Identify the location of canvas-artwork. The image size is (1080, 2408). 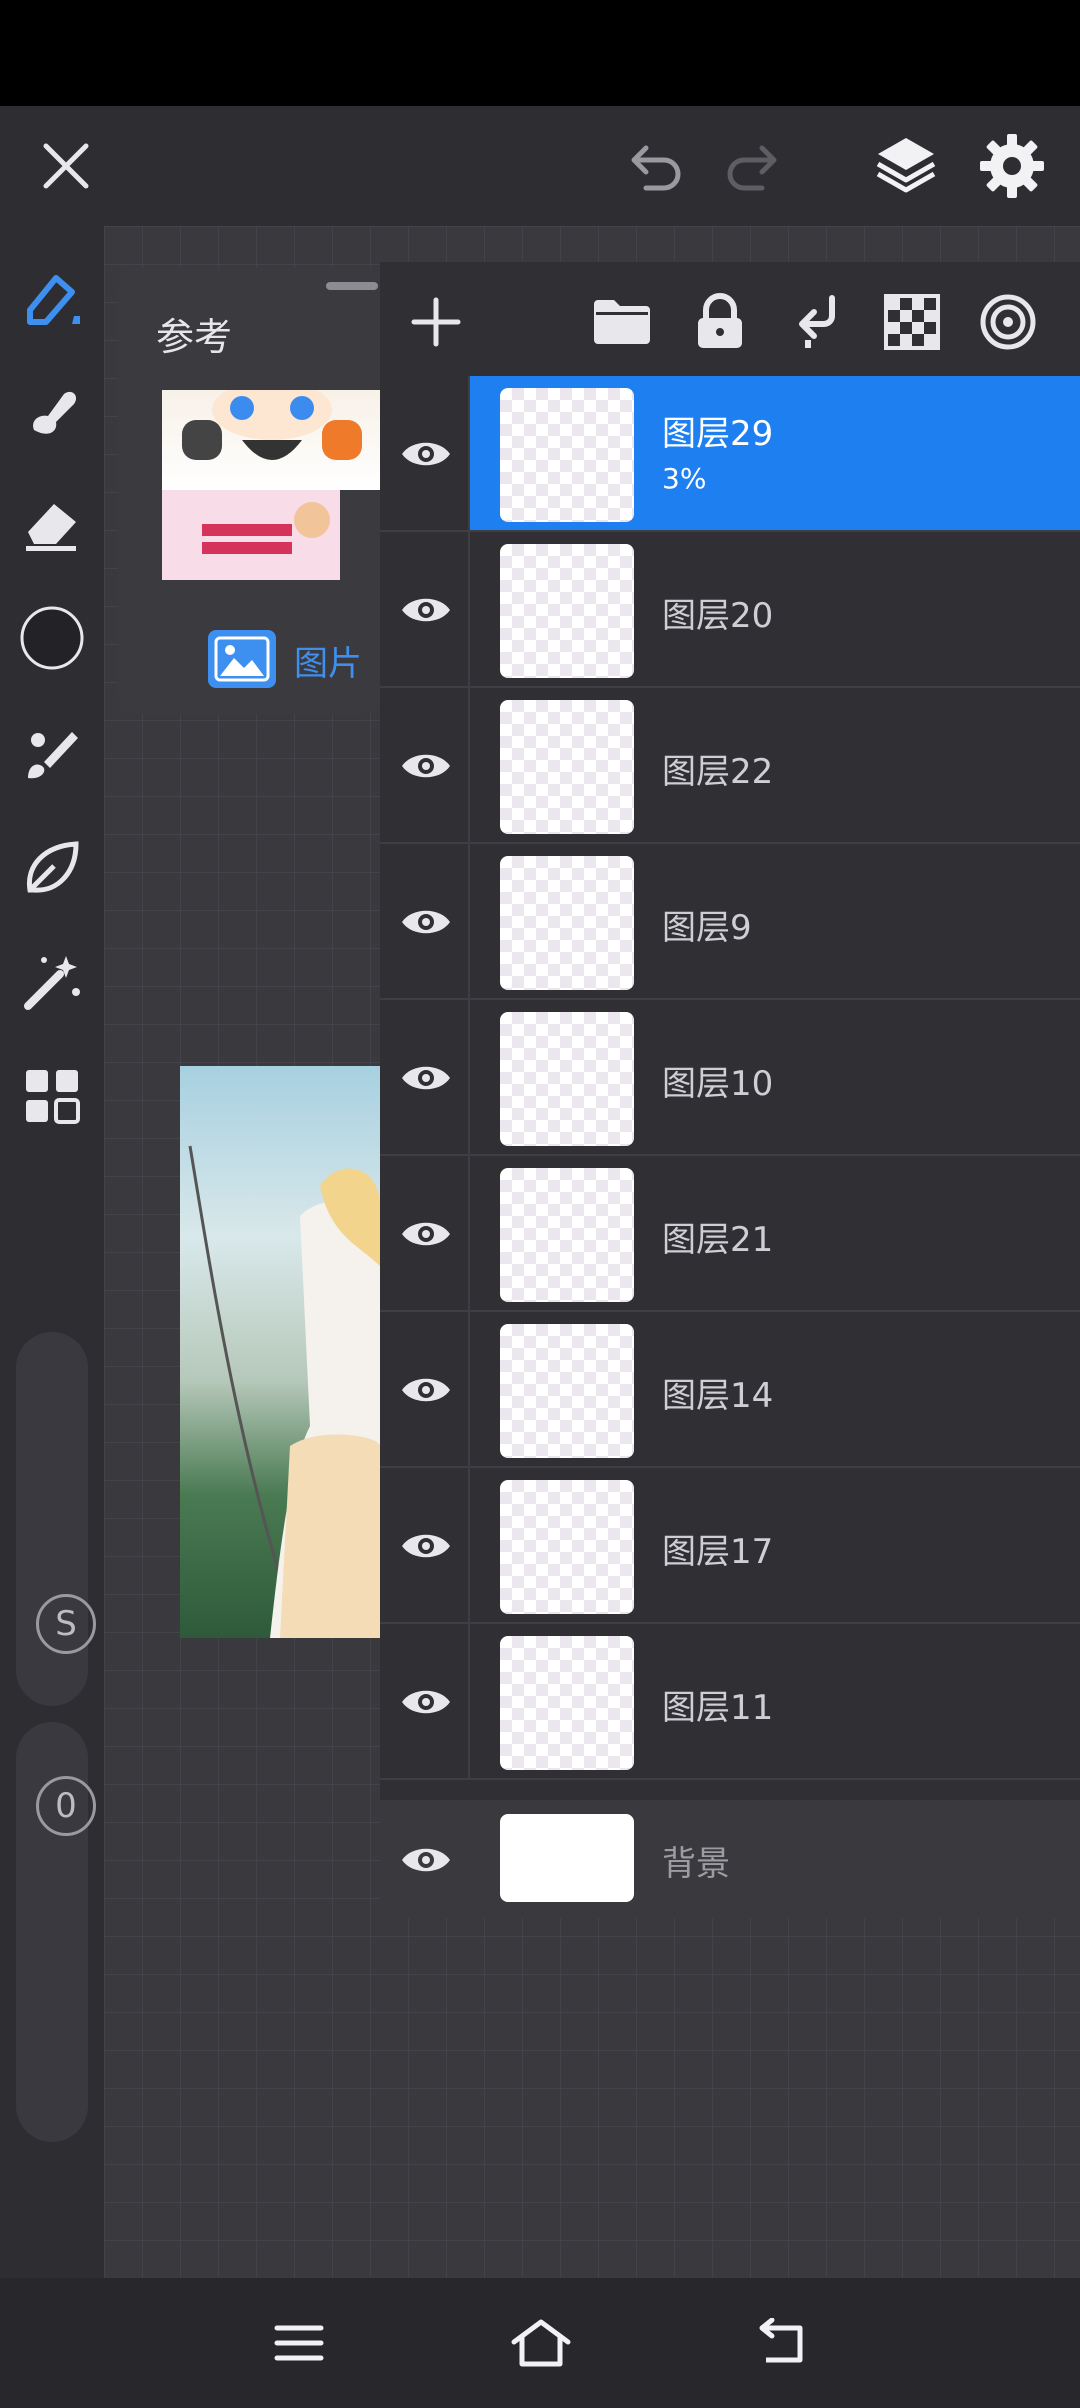
(280, 1352).